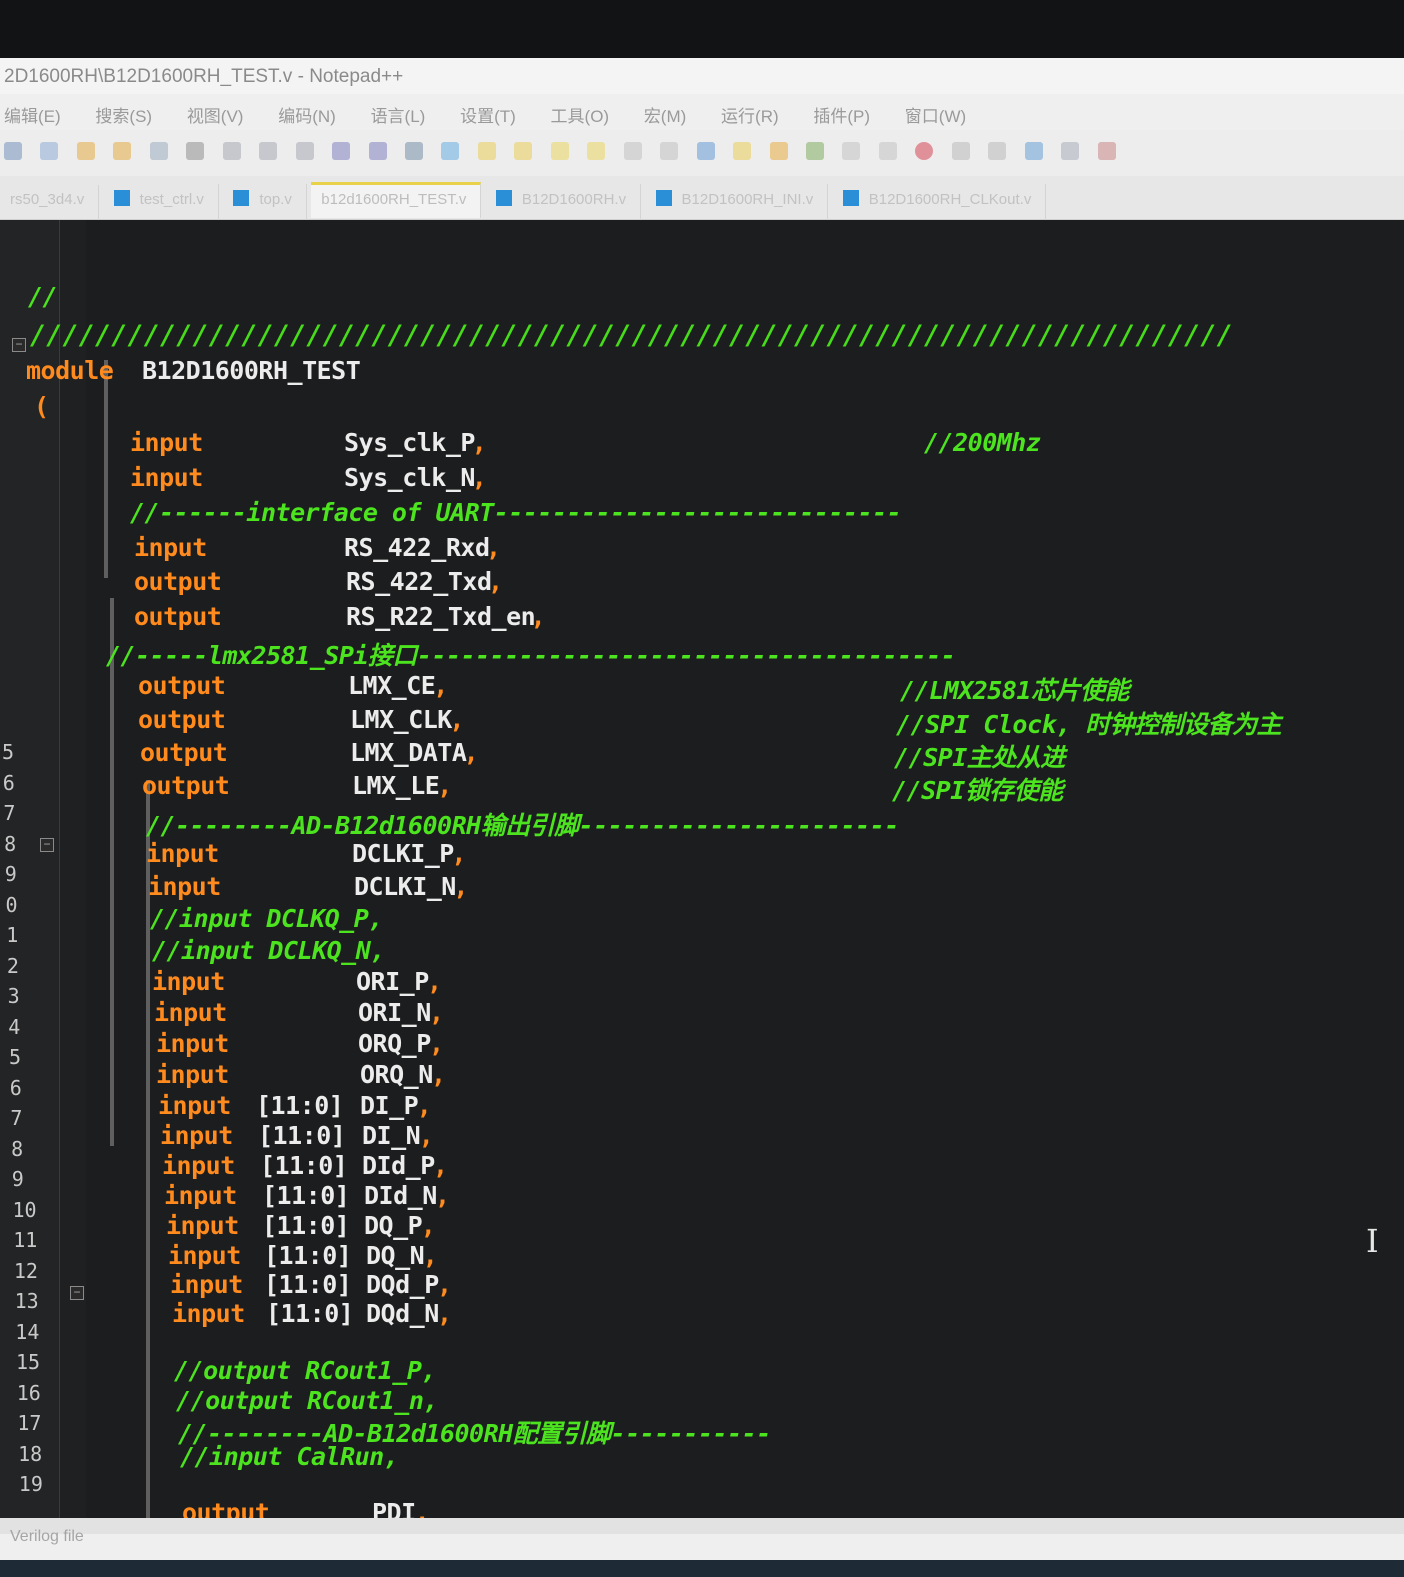 The image size is (1404, 1577). What do you see at coordinates (206, 1284) in the screenshot?
I see `code-keyword: input` at bounding box center [206, 1284].